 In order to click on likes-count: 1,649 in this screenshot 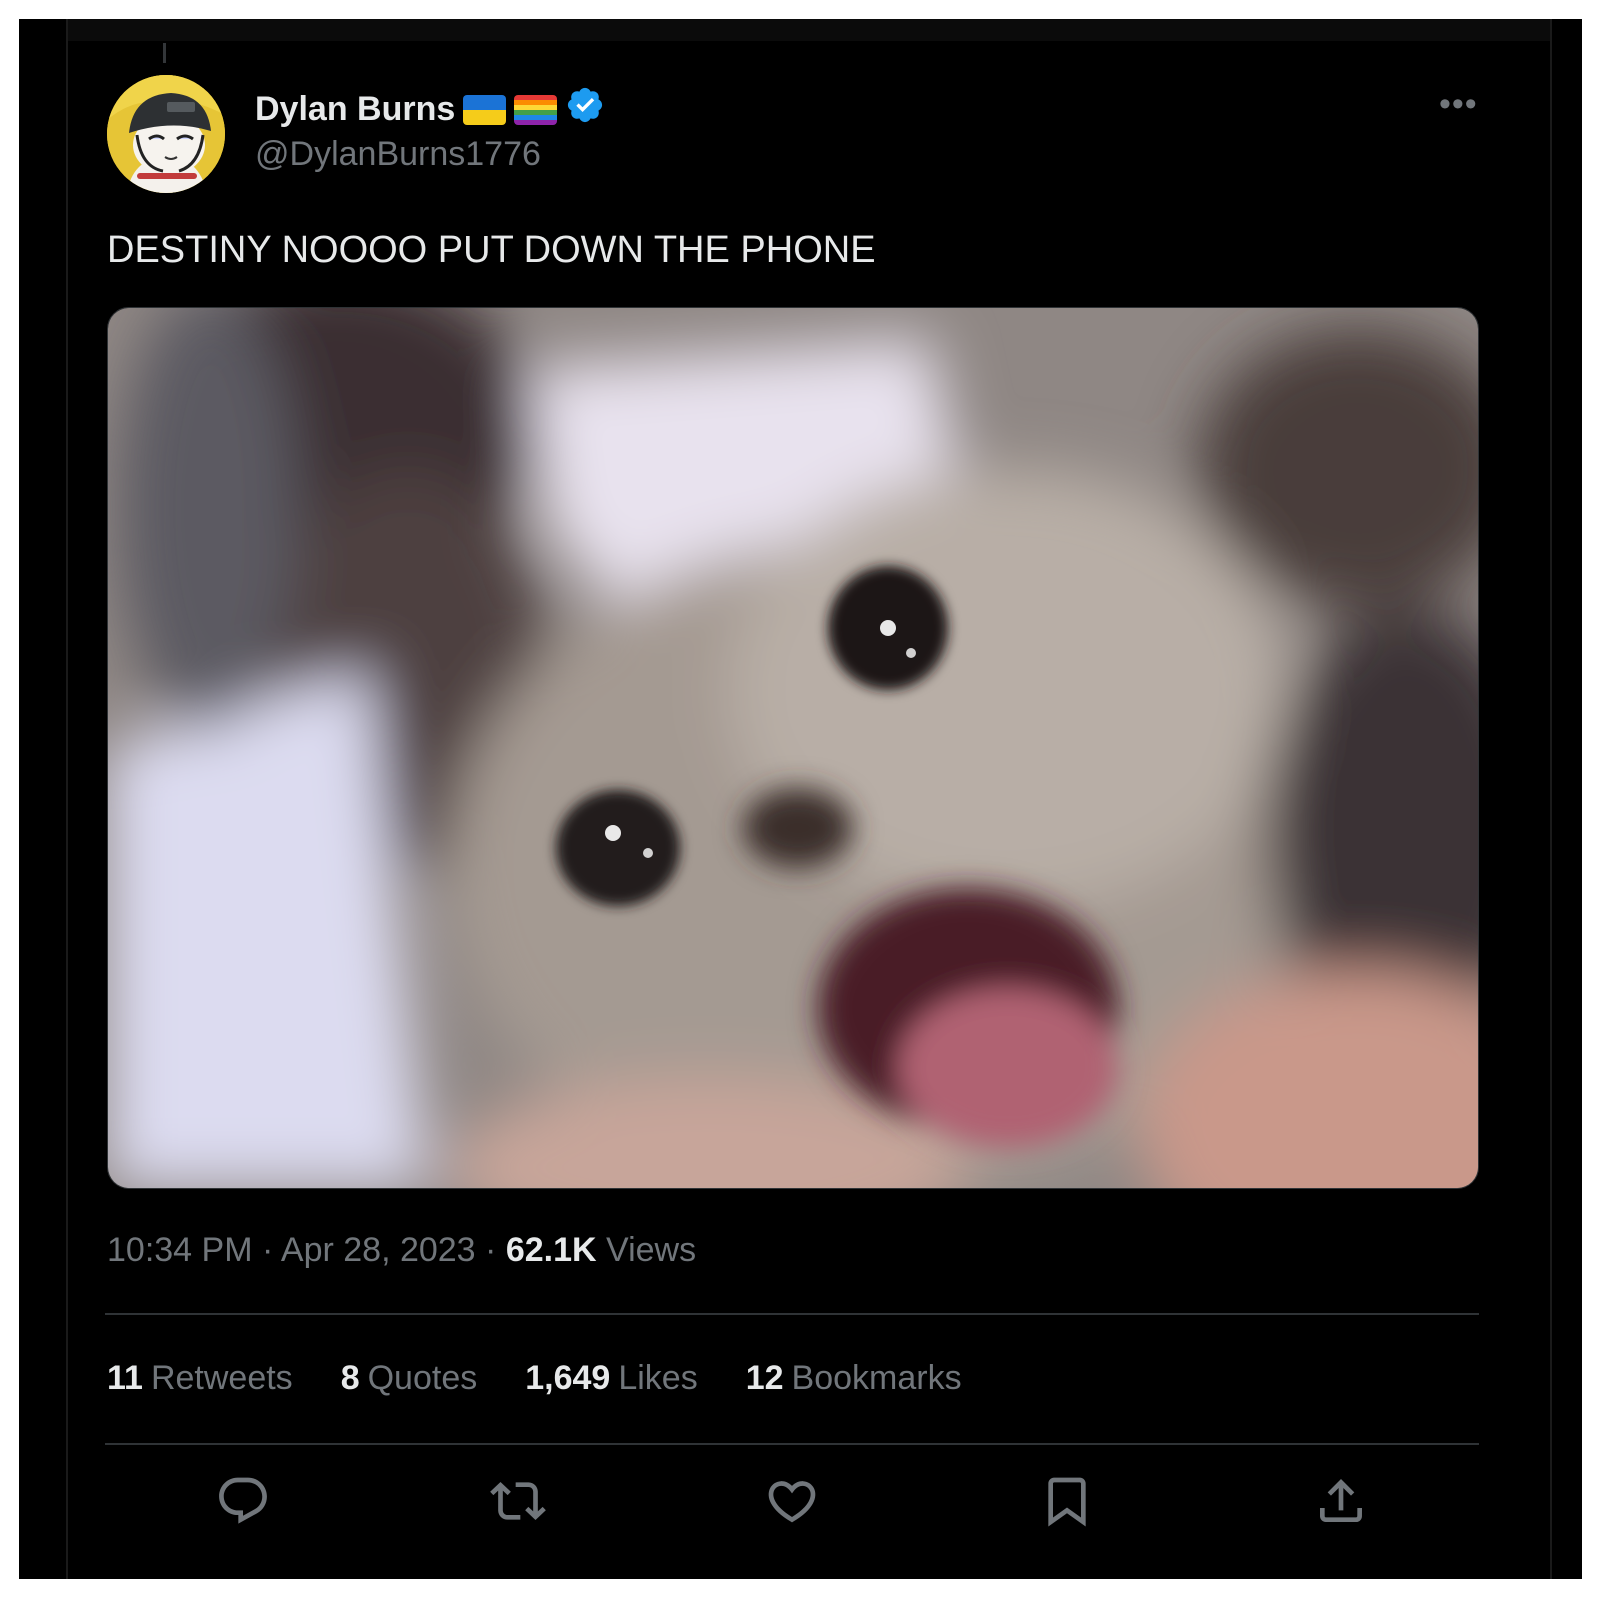, I will do `click(568, 1378)`.